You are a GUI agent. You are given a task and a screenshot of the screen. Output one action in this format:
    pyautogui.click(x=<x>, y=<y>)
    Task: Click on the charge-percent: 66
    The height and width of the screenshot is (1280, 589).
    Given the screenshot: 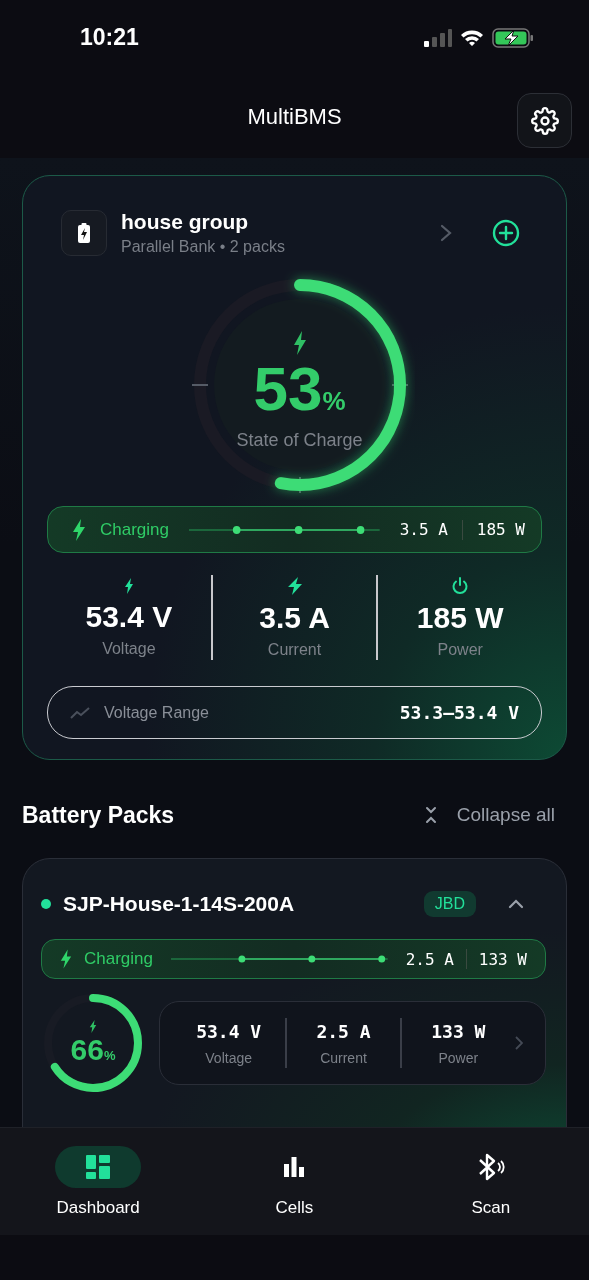 What is the action you would take?
    pyautogui.click(x=87, y=1049)
    